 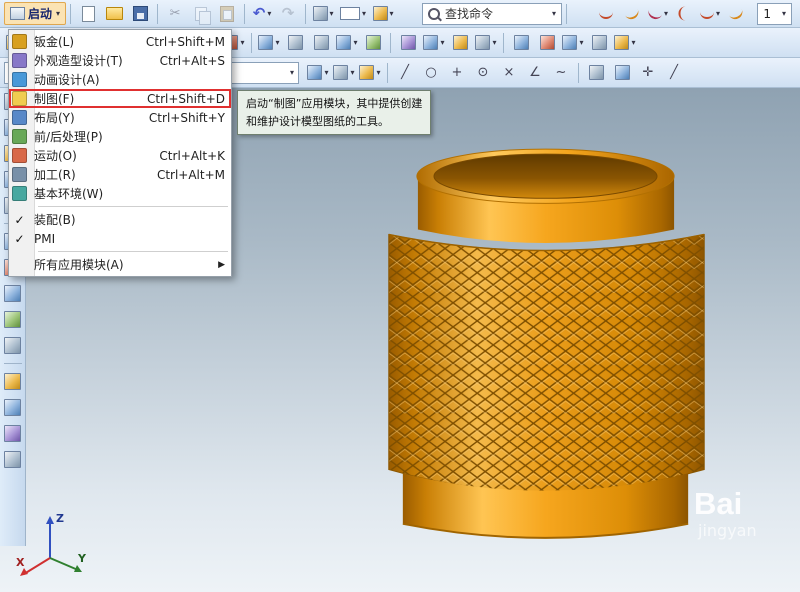 I want to click on redo-button: ↷, so click(x=288, y=14).